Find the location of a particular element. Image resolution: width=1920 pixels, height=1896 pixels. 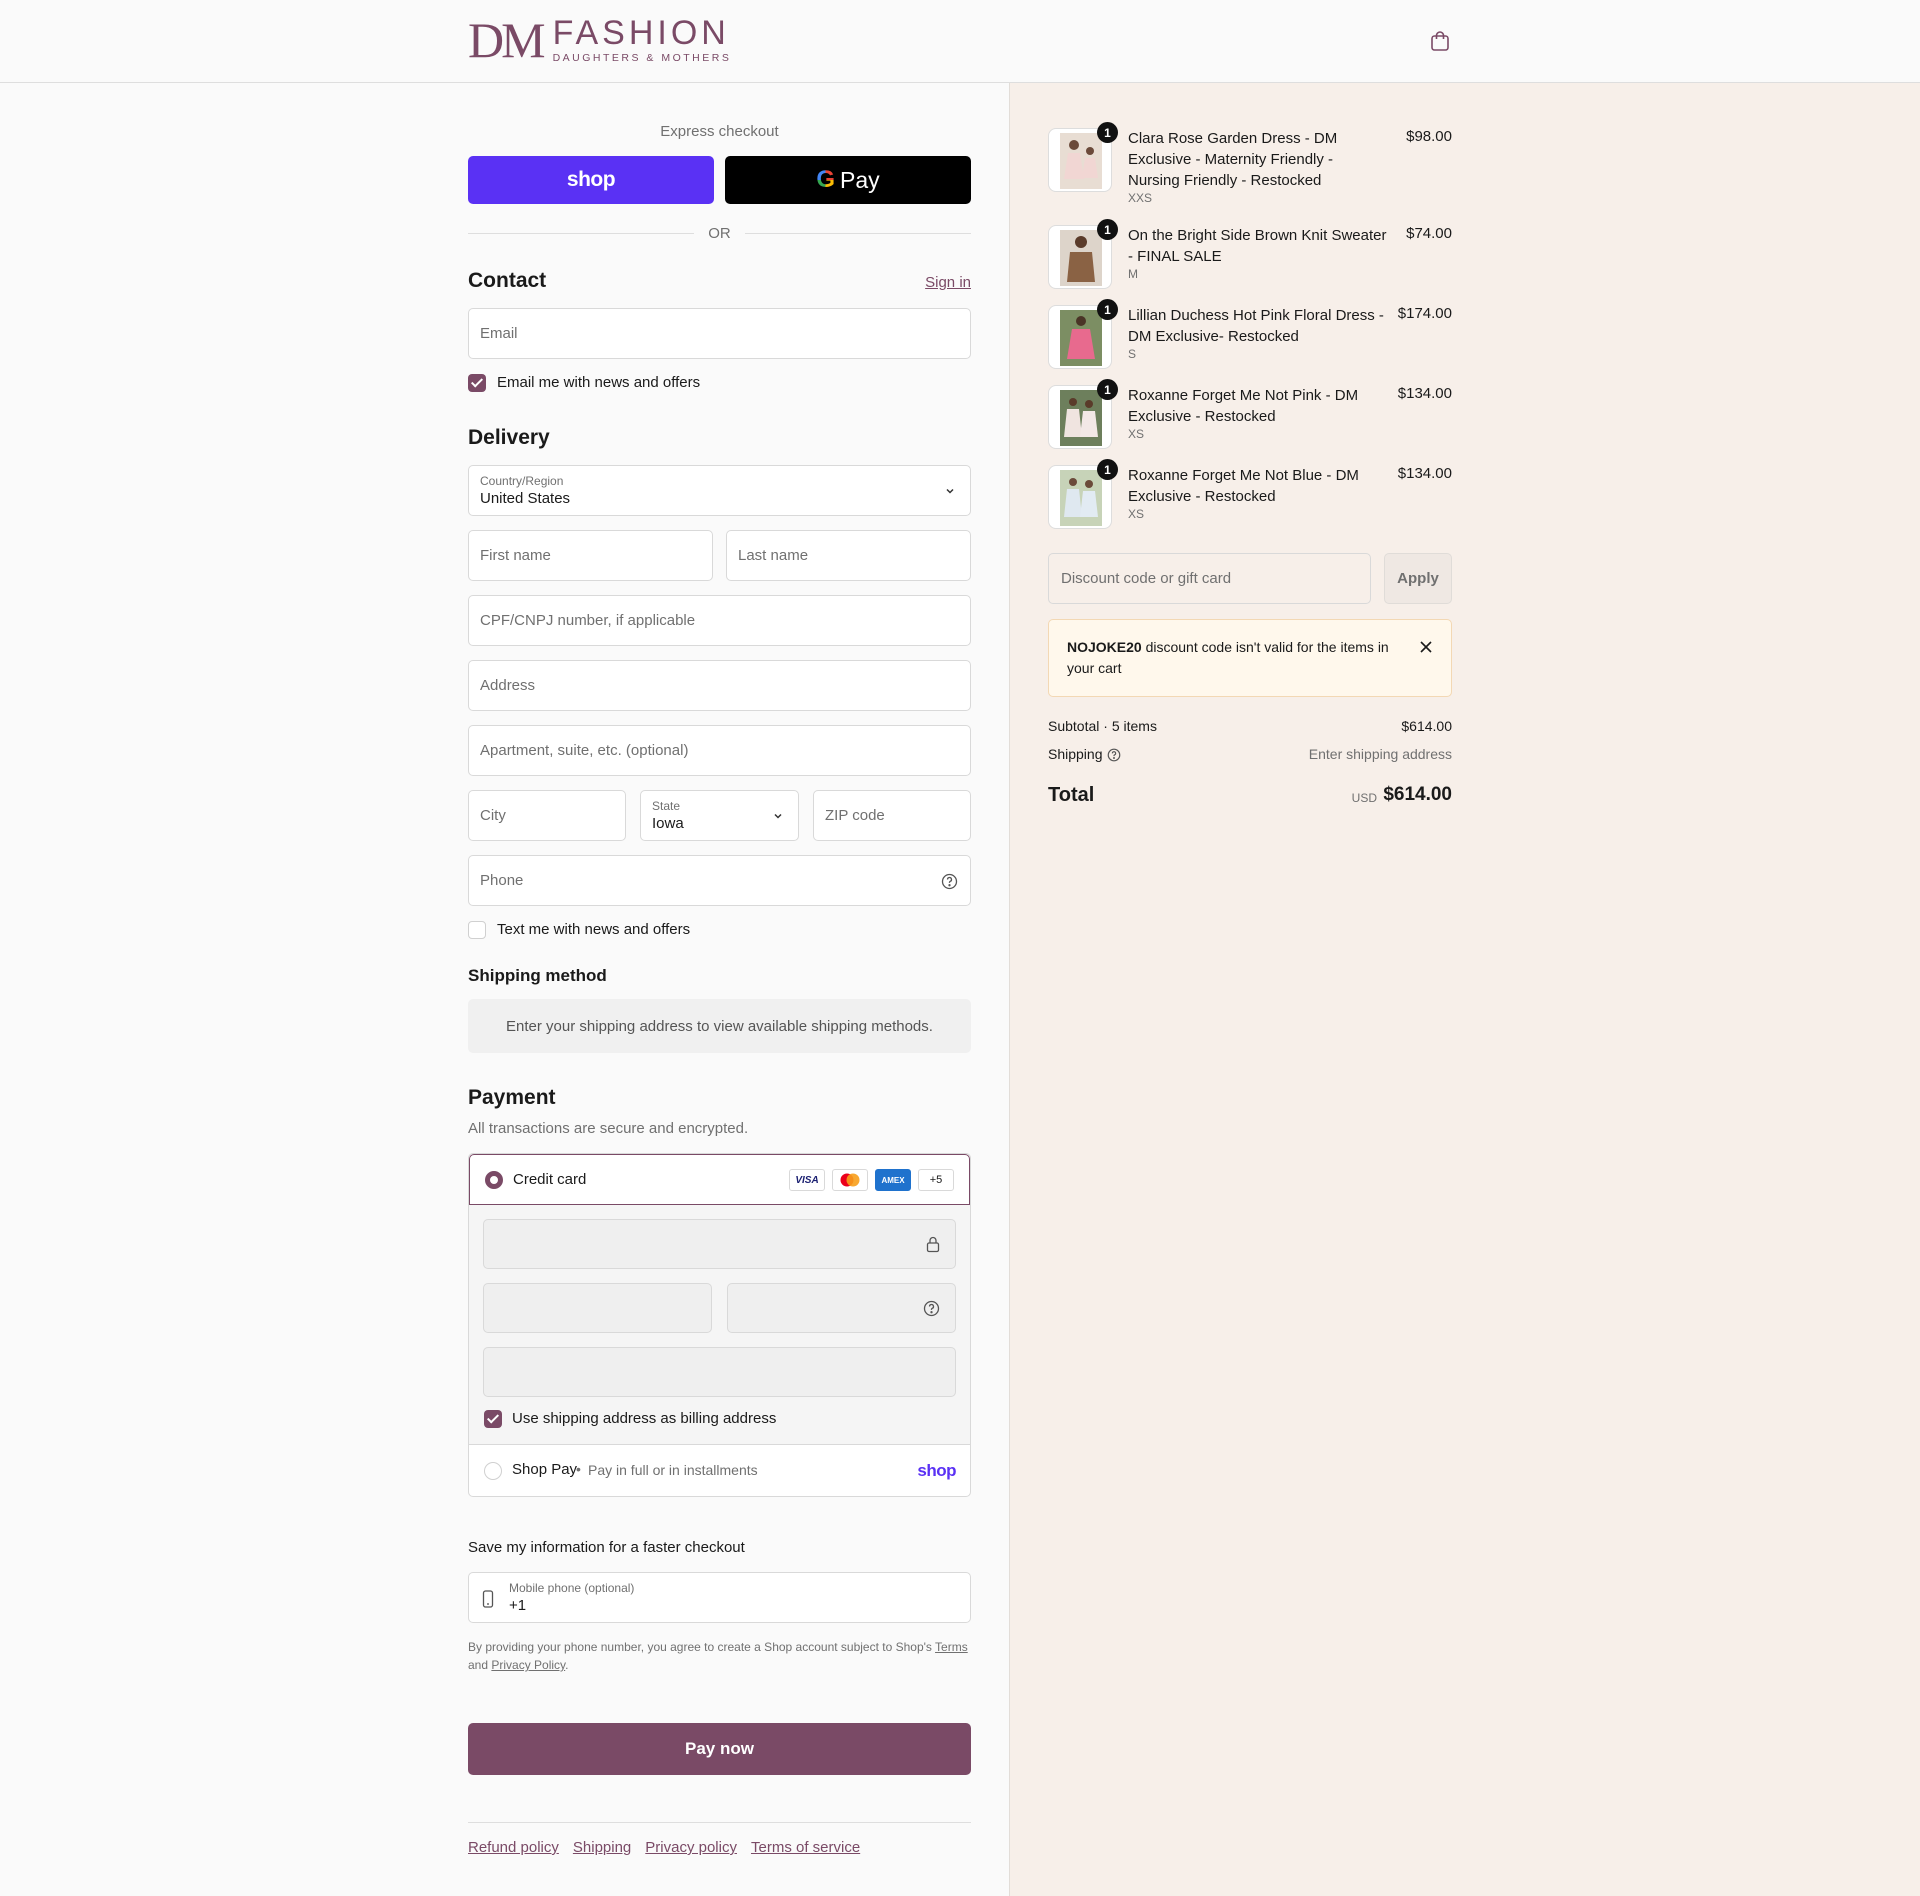

name-on-card-field is located at coordinates (719, 1372).